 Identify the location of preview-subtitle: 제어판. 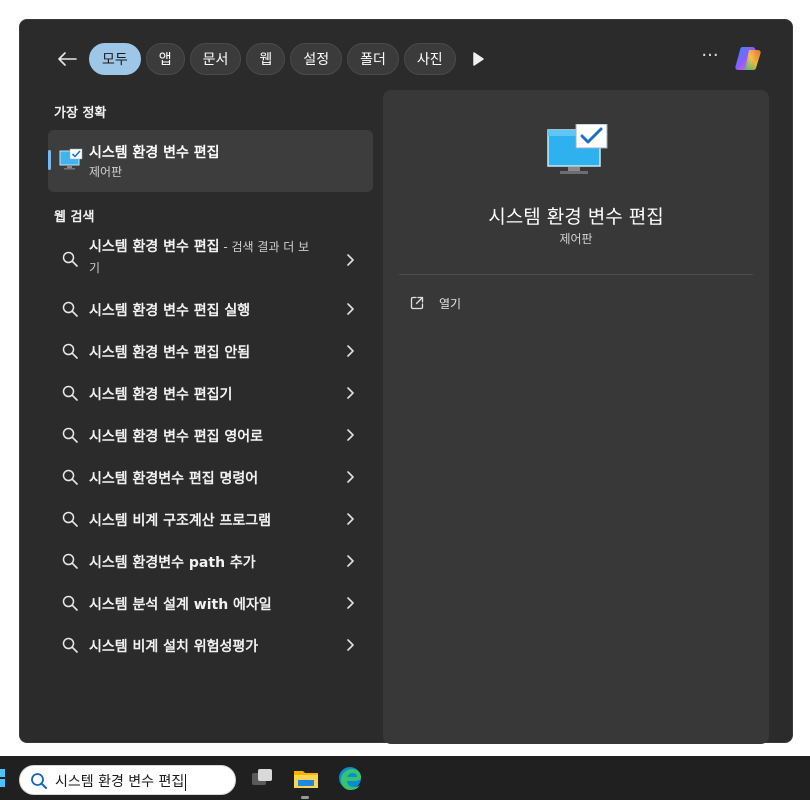
(576, 239).